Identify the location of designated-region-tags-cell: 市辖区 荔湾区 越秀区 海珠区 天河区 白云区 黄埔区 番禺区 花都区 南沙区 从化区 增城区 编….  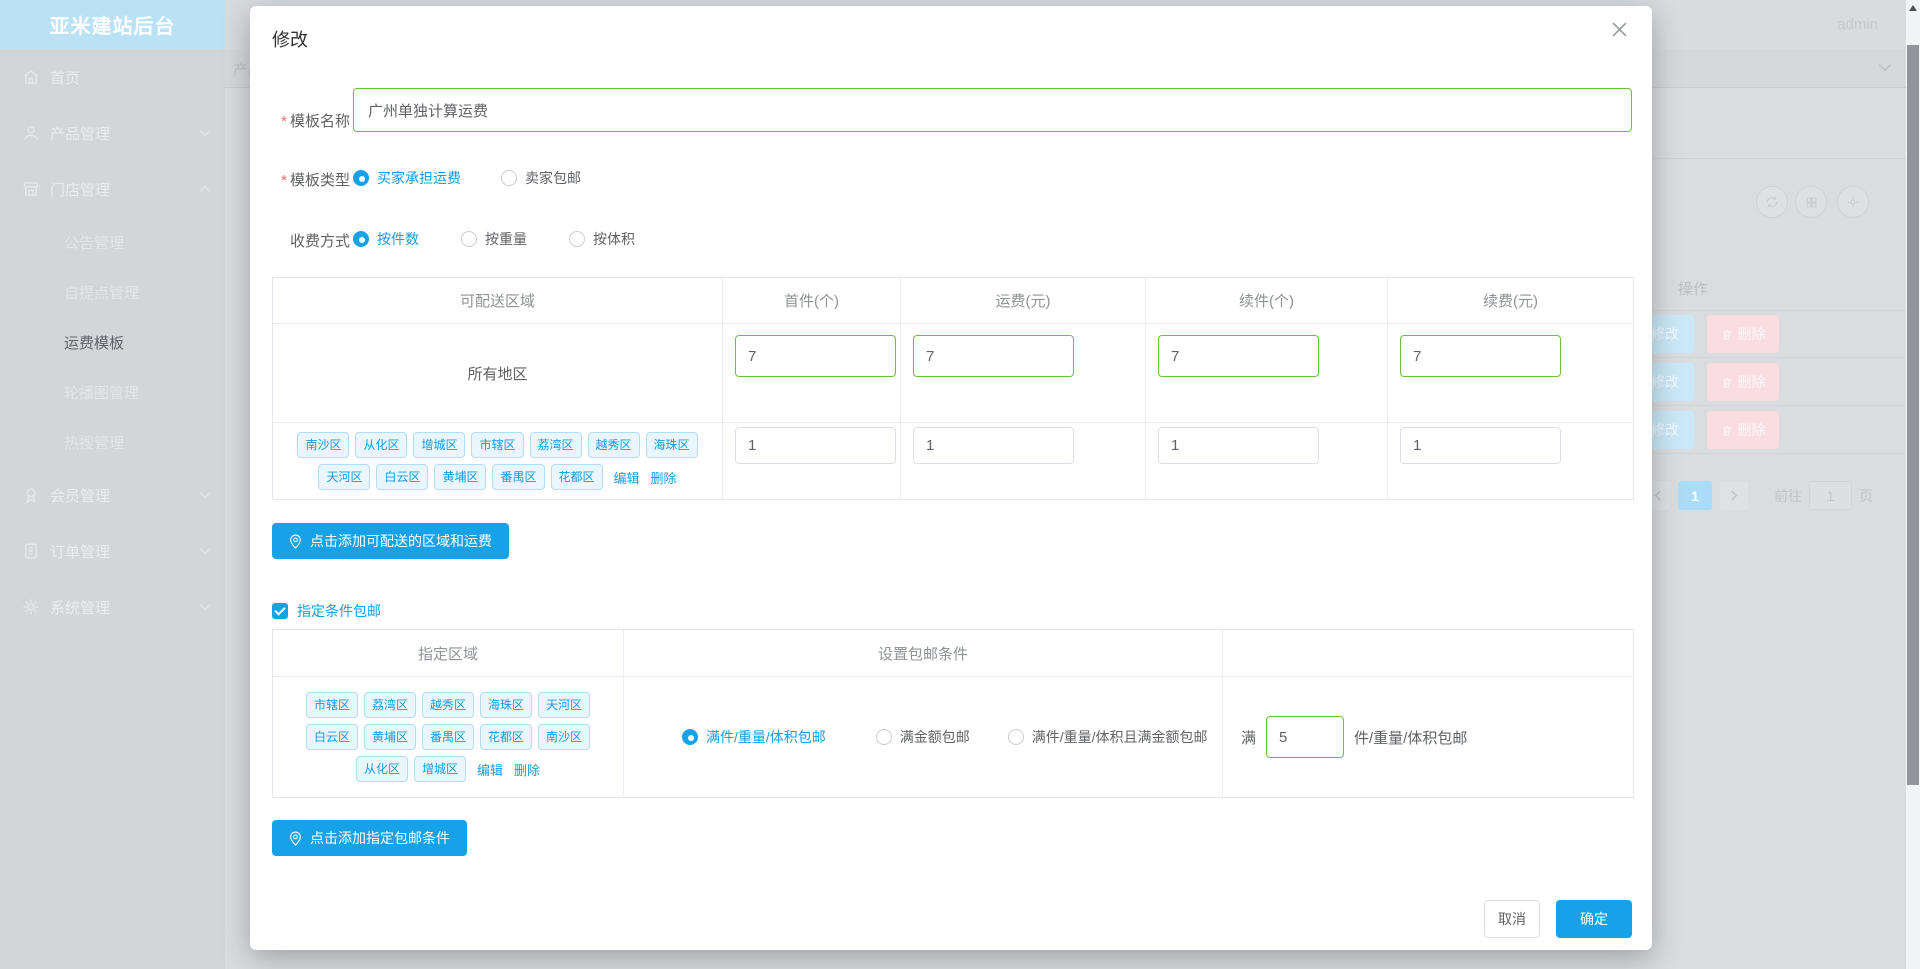
(448, 737).